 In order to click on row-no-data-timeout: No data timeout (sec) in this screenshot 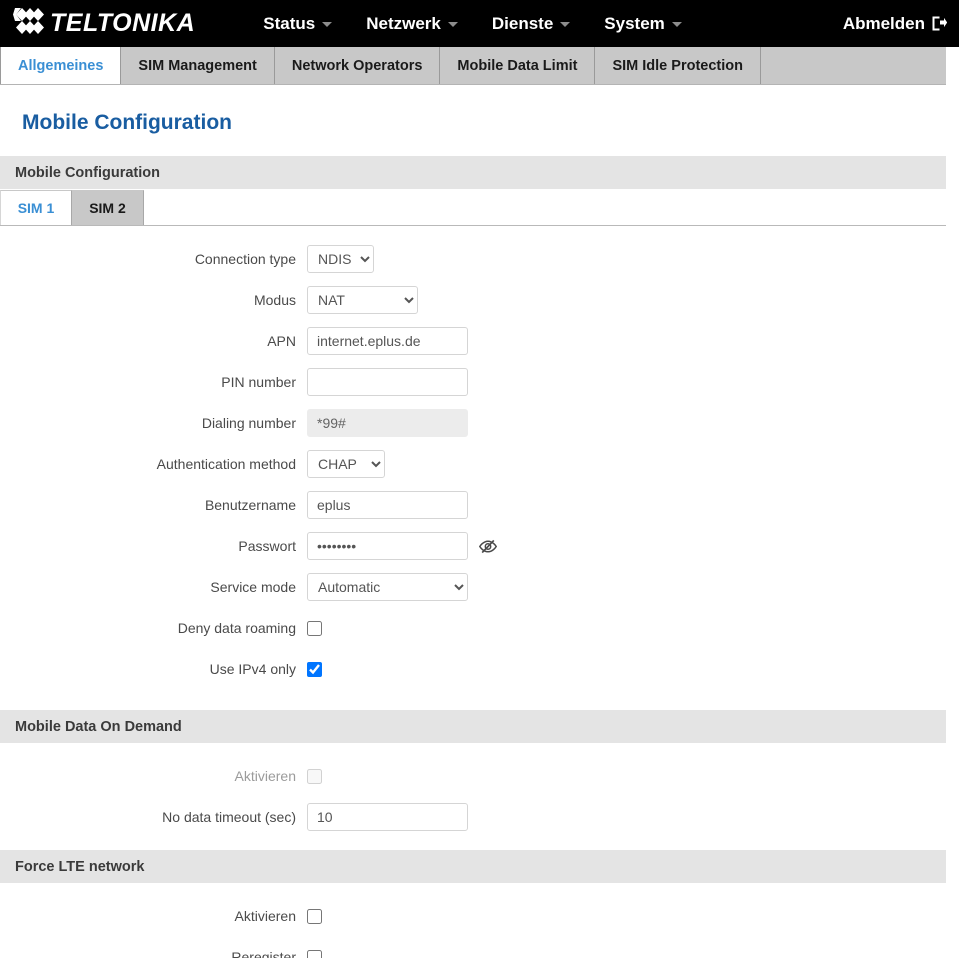, I will do `click(479, 817)`.